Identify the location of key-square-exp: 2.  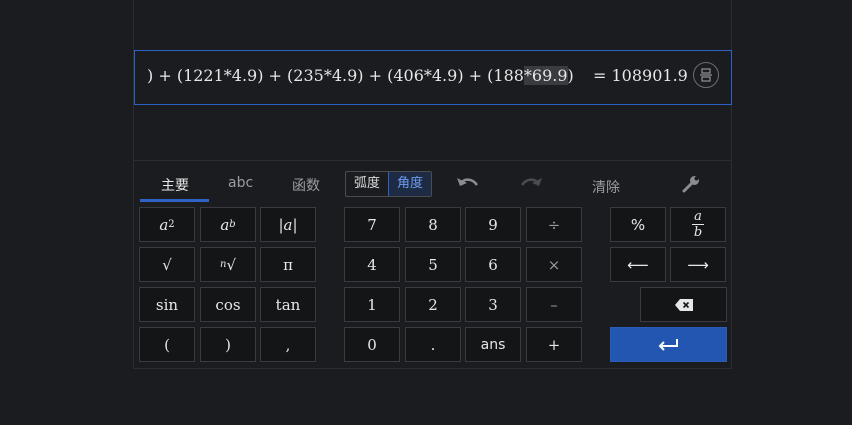
(171, 224).